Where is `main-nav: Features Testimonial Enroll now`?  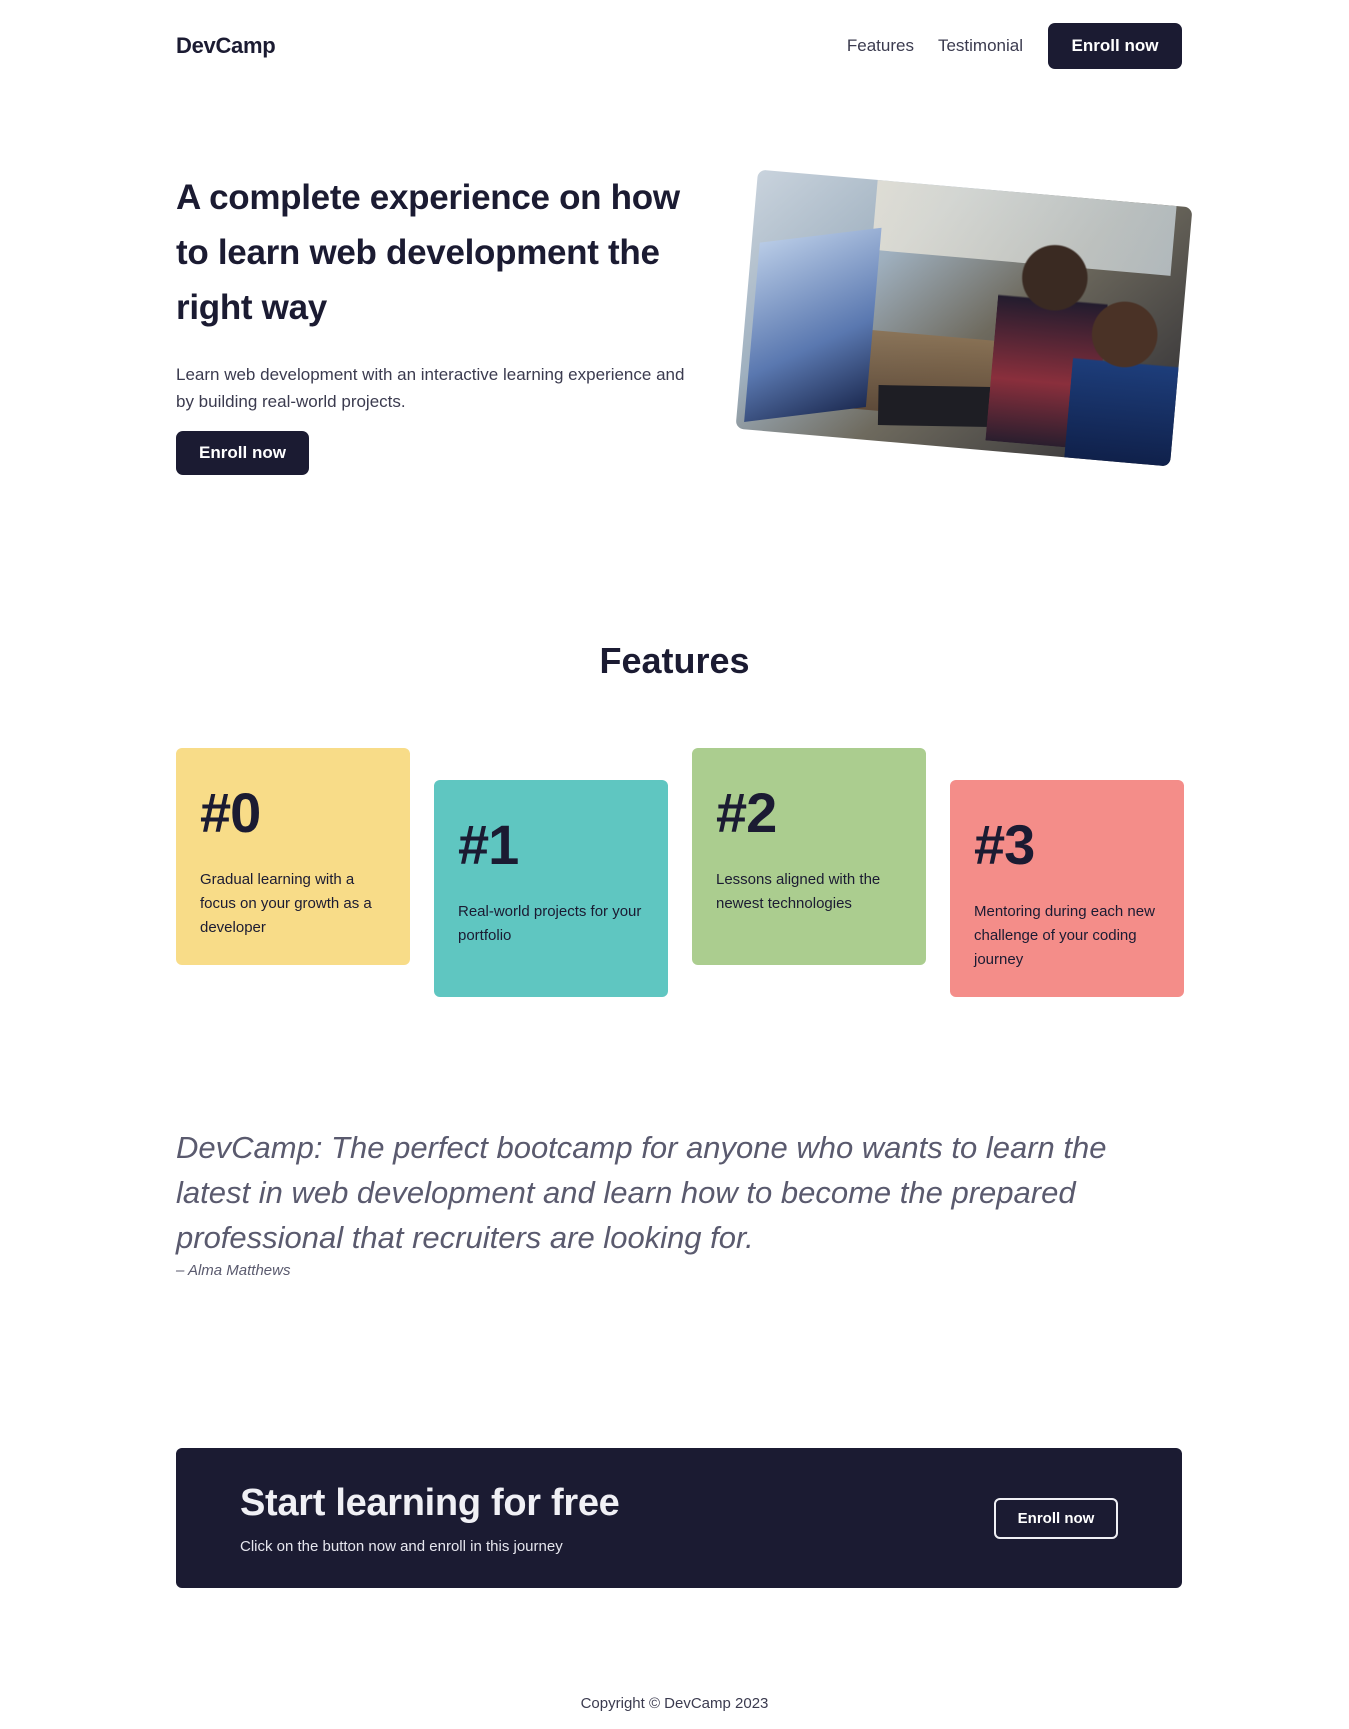 main-nav: Features Testimonial Enroll now is located at coordinates (1014, 46).